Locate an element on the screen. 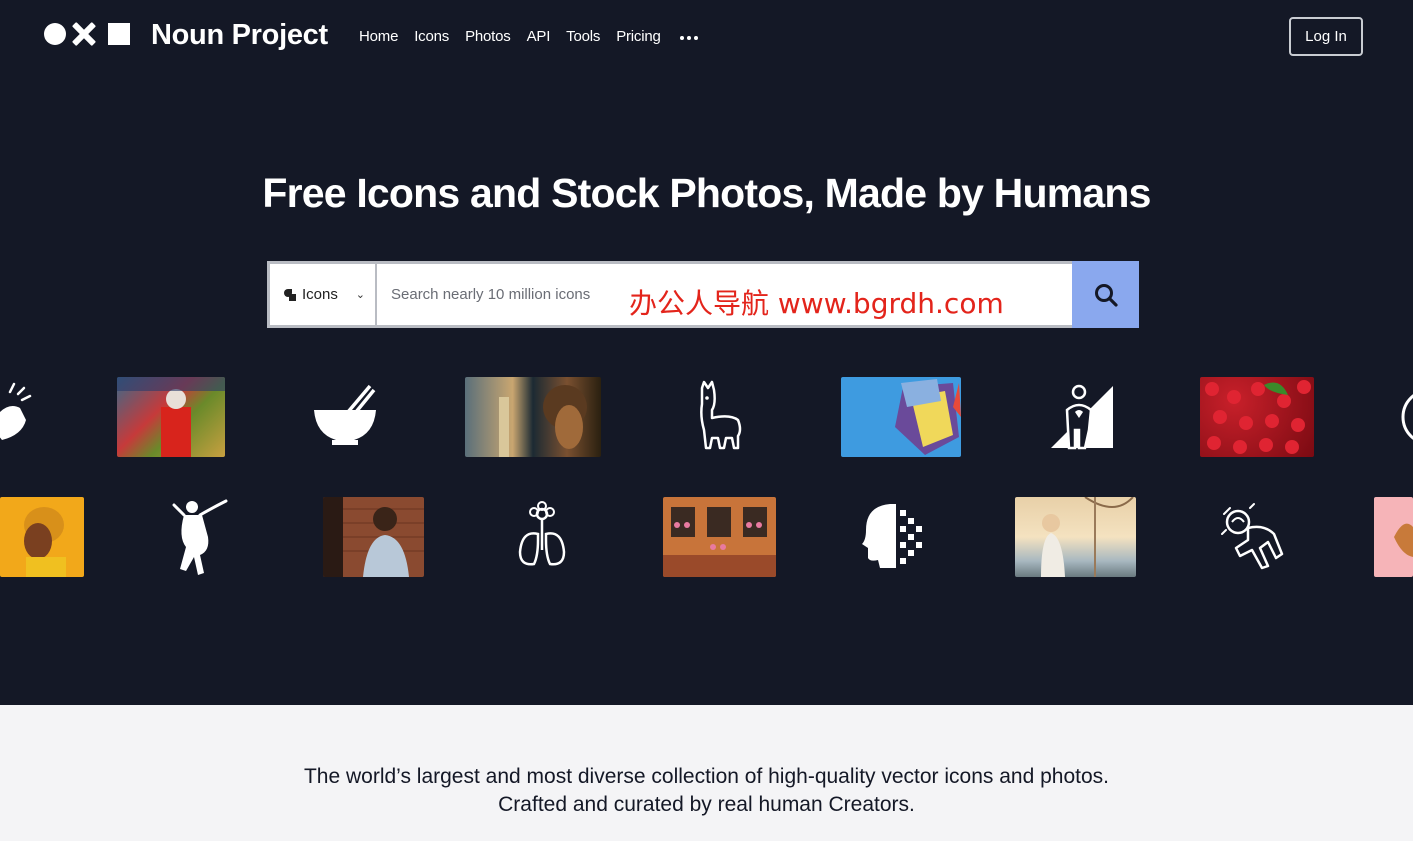 This screenshot has height=841, width=1413. photo-pink-partial is located at coordinates (1393, 537).